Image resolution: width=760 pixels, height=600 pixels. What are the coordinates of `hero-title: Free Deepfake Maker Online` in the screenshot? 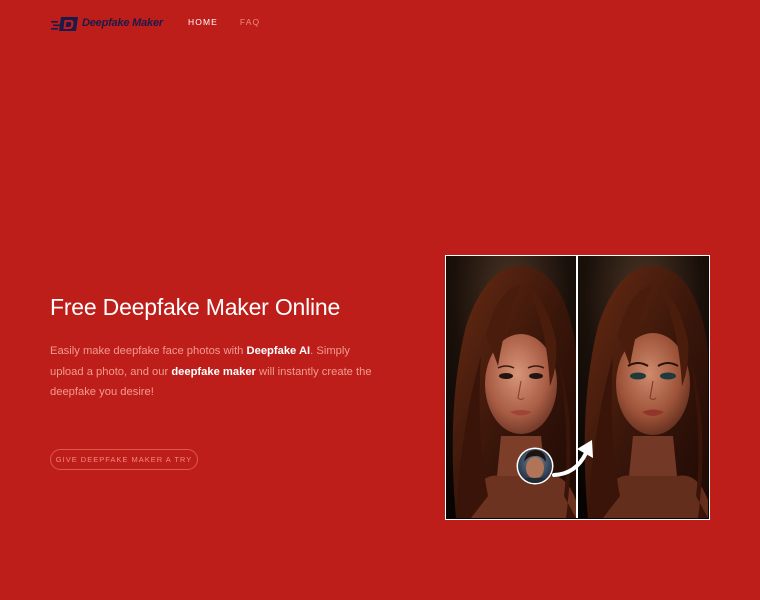 It's located at (195, 307).